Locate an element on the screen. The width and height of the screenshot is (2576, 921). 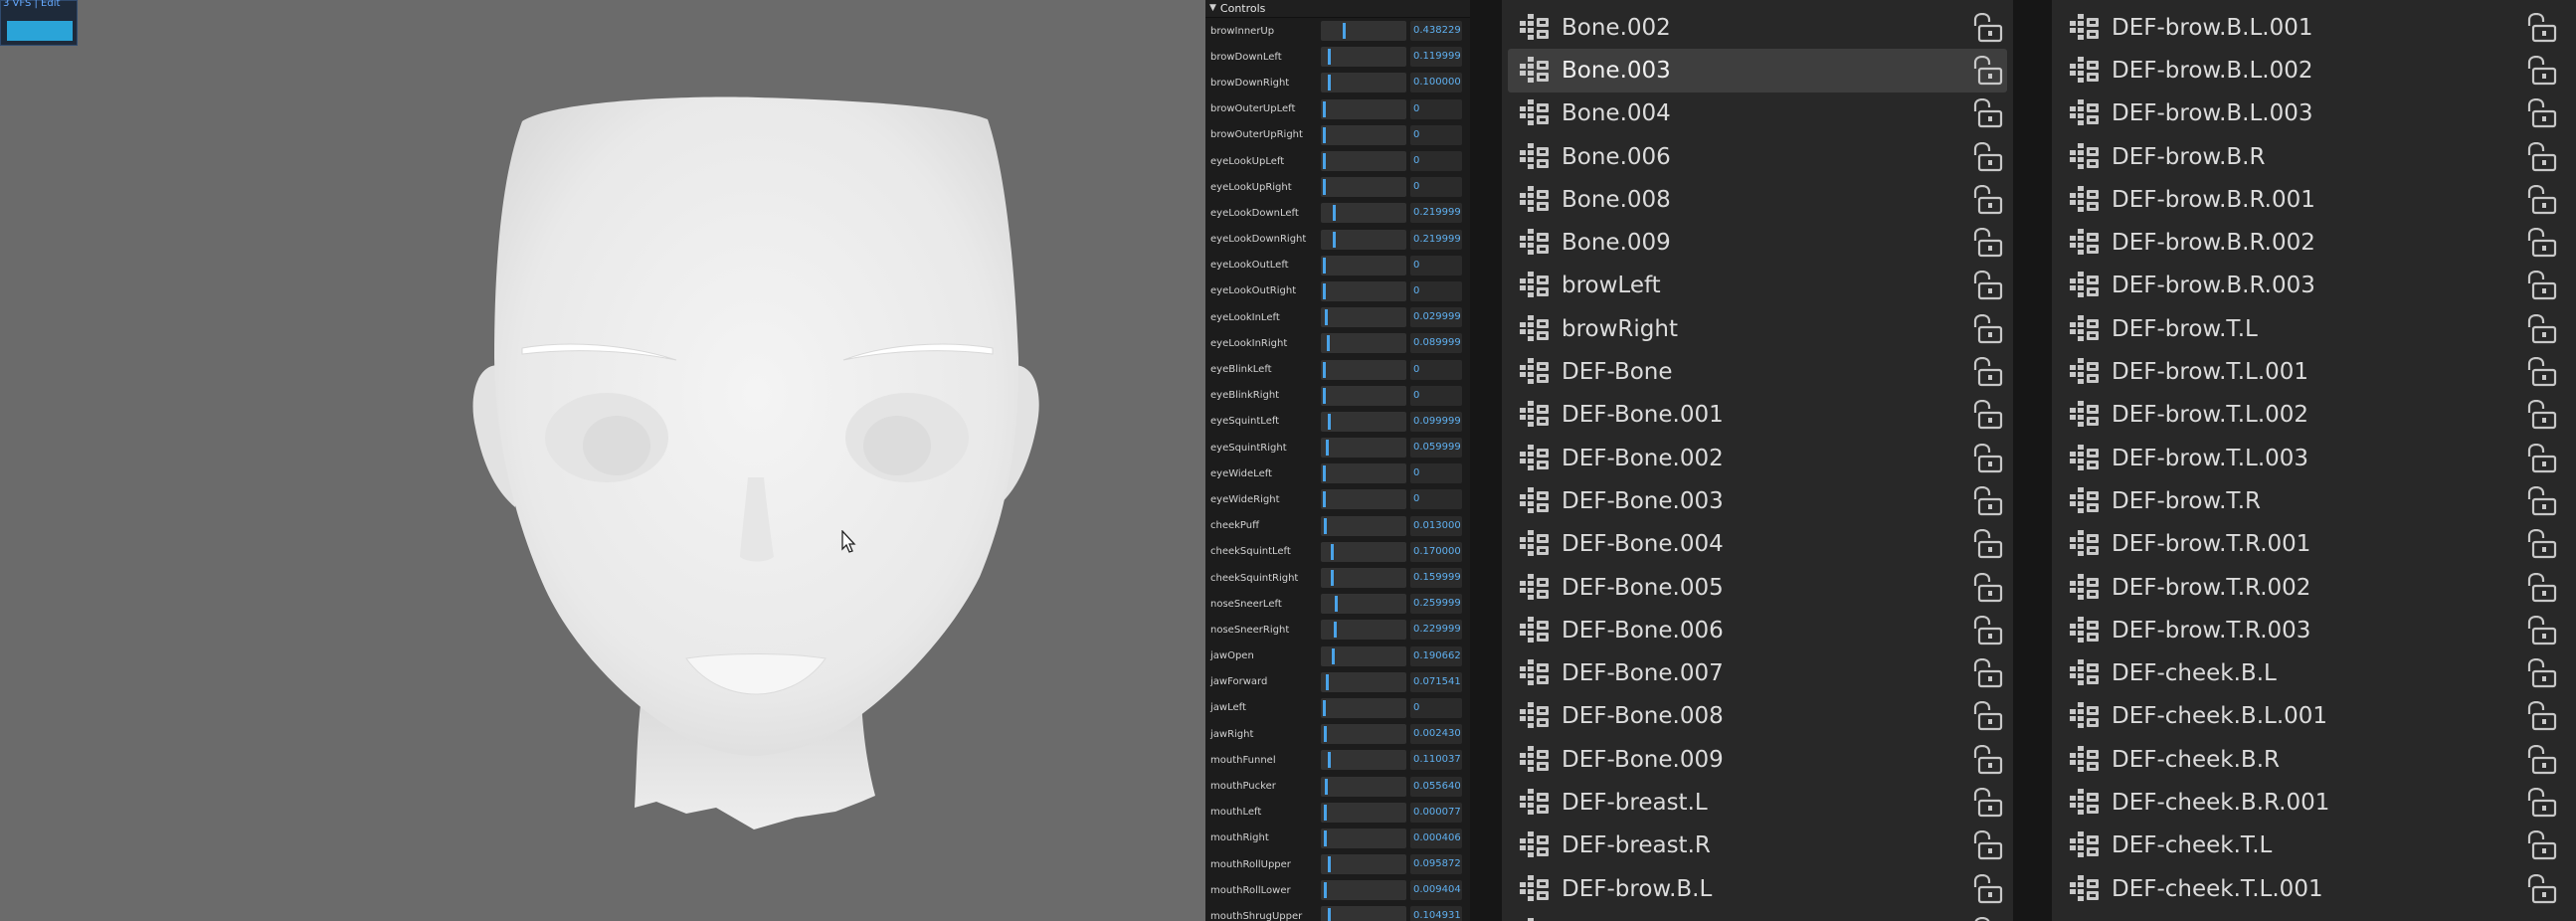
outliner-row: DEF-brow.B.R.001 is located at coordinates (2314, 199).